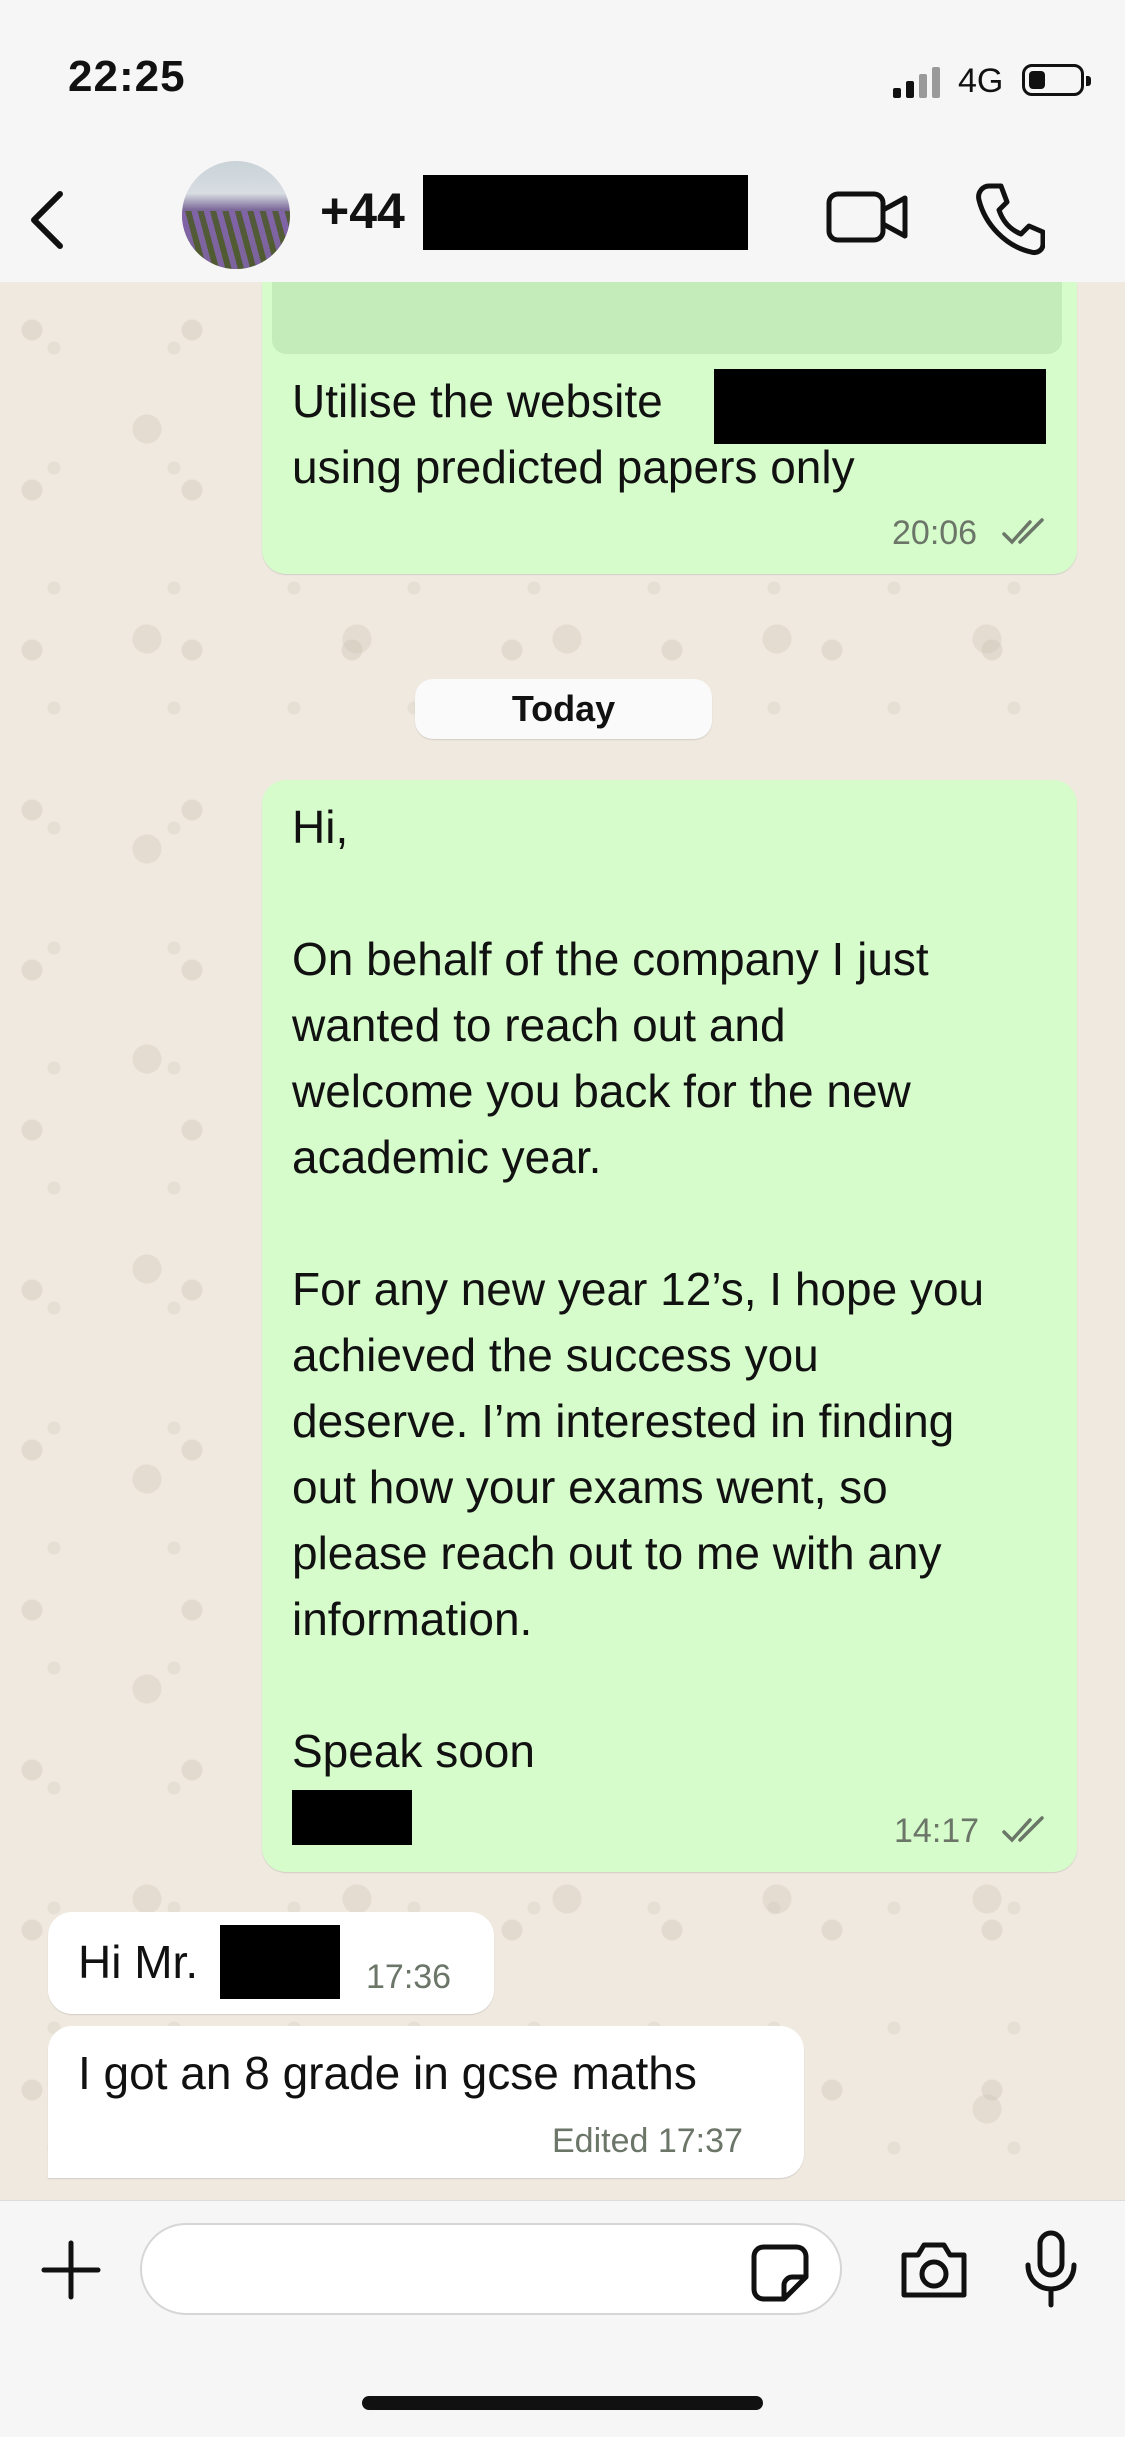  Describe the element at coordinates (647, 2141) in the screenshot. I see `message-time: Edited 17:37` at that location.